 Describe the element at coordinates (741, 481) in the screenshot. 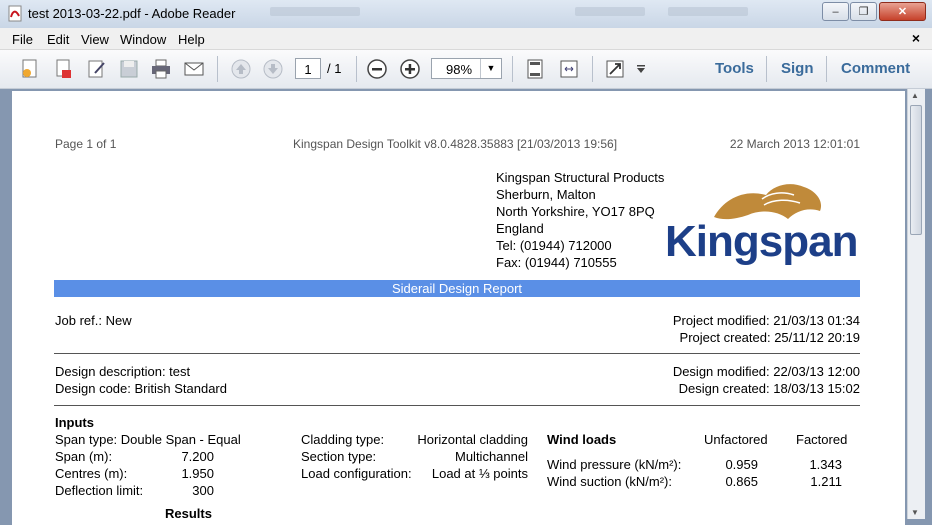

I see `wind-unfactored-value: 0.865` at that location.